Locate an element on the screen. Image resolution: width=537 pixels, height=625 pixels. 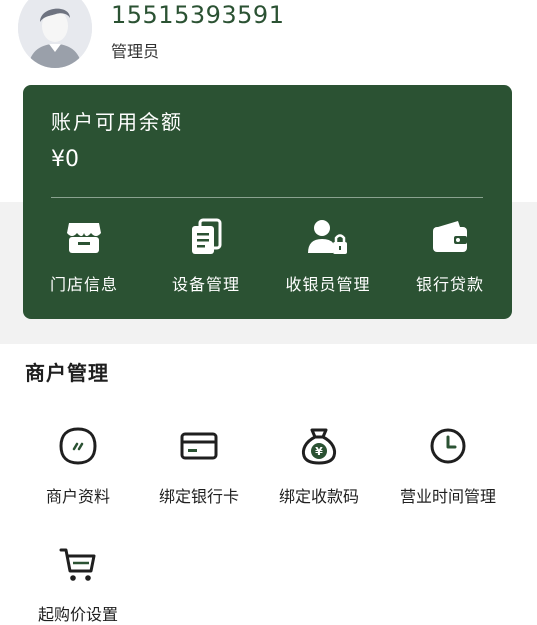
cashier-lock-icon is located at coordinates (327, 237).